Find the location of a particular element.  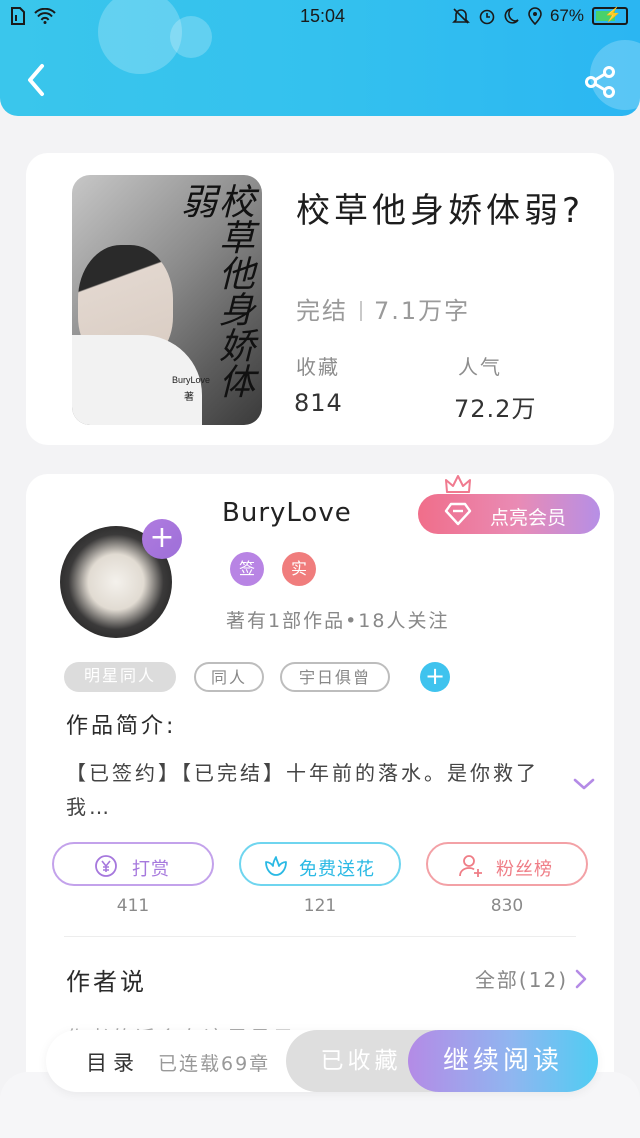

add-tag-button: + is located at coordinates (435, 677).